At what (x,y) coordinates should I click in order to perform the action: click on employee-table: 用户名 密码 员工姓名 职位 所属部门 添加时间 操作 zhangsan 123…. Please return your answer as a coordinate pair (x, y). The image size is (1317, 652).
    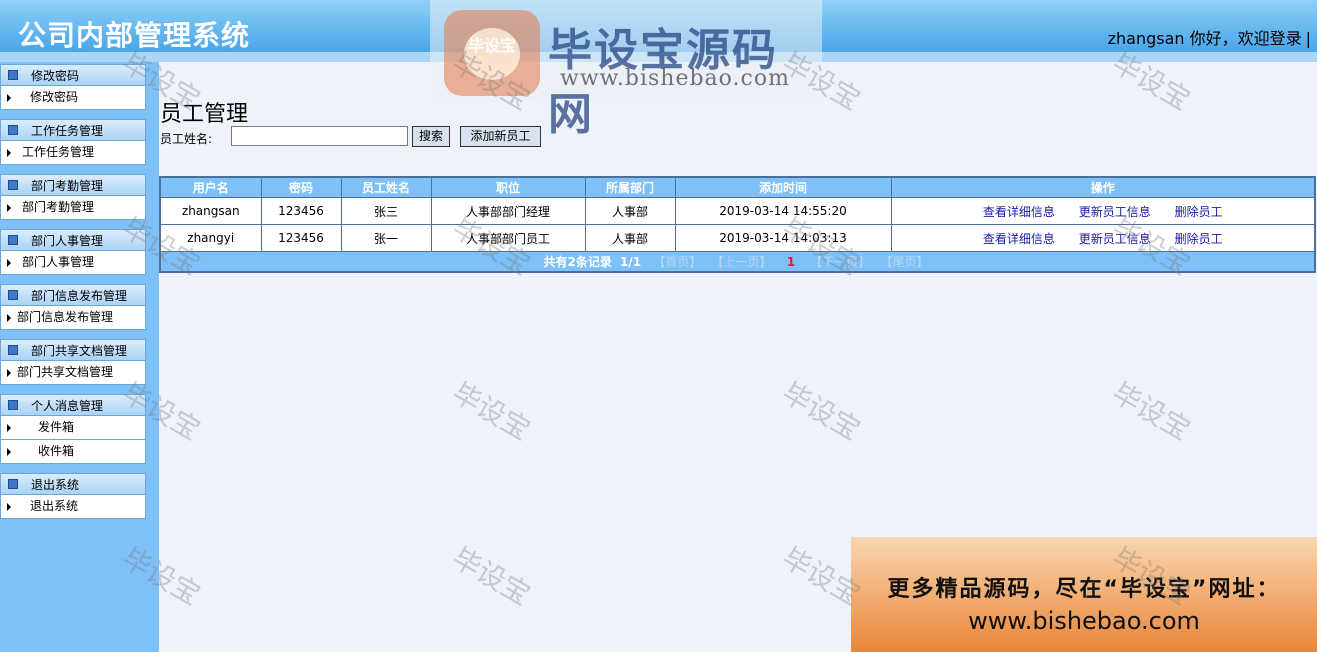
    Looking at the image, I should click on (737, 224).